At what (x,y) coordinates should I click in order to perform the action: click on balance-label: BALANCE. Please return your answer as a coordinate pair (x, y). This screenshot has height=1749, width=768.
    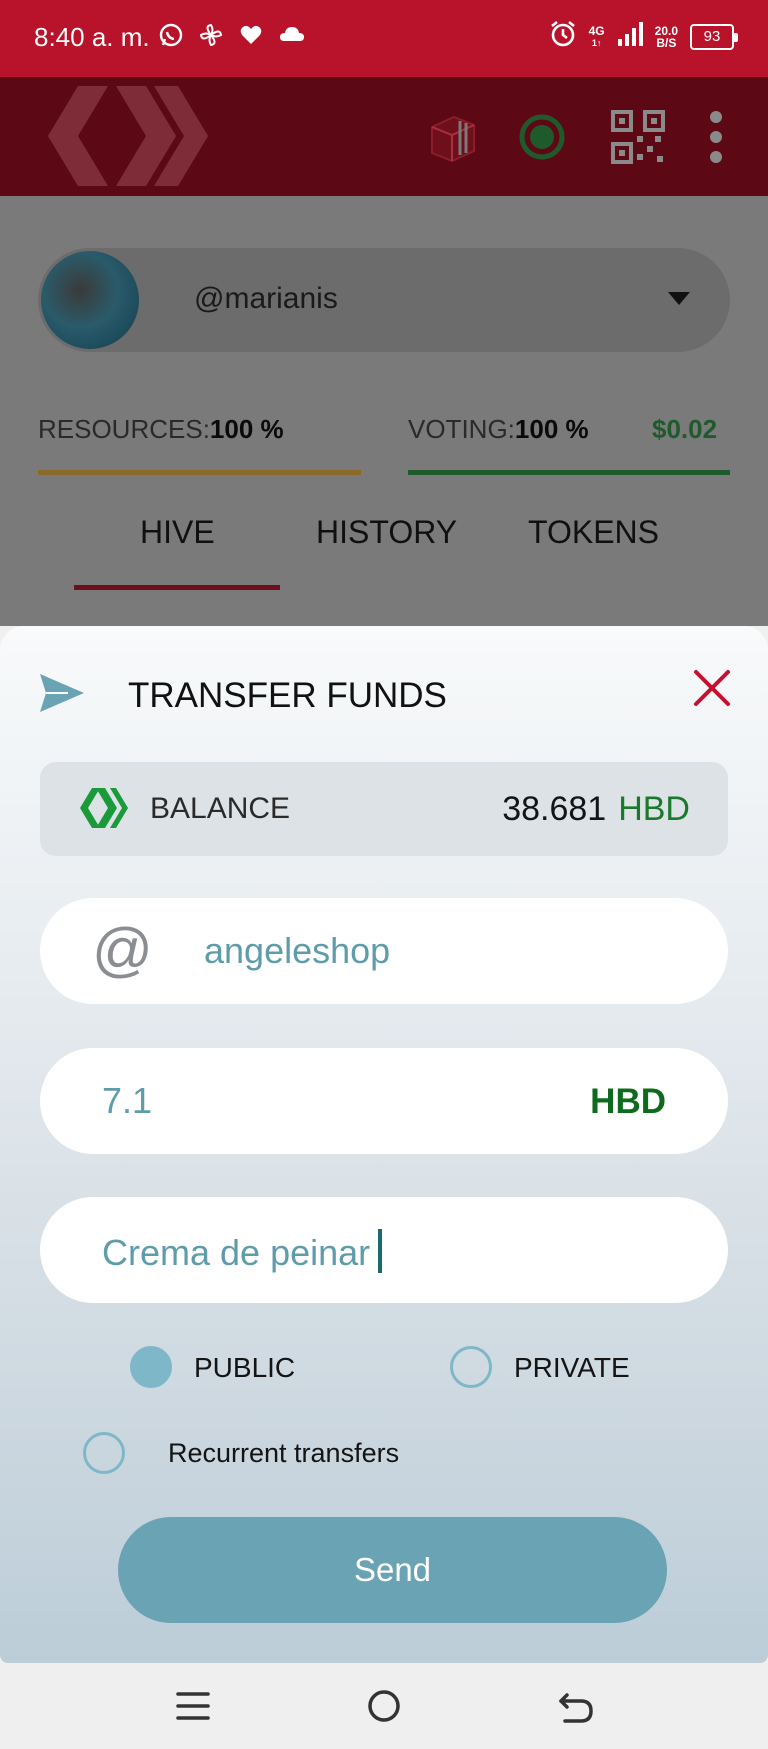
    Looking at the image, I should click on (220, 808).